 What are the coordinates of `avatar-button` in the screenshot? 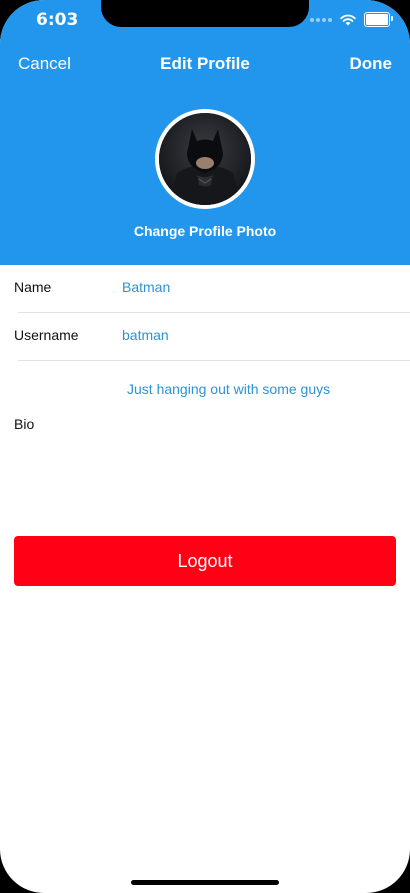 It's located at (205, 159).